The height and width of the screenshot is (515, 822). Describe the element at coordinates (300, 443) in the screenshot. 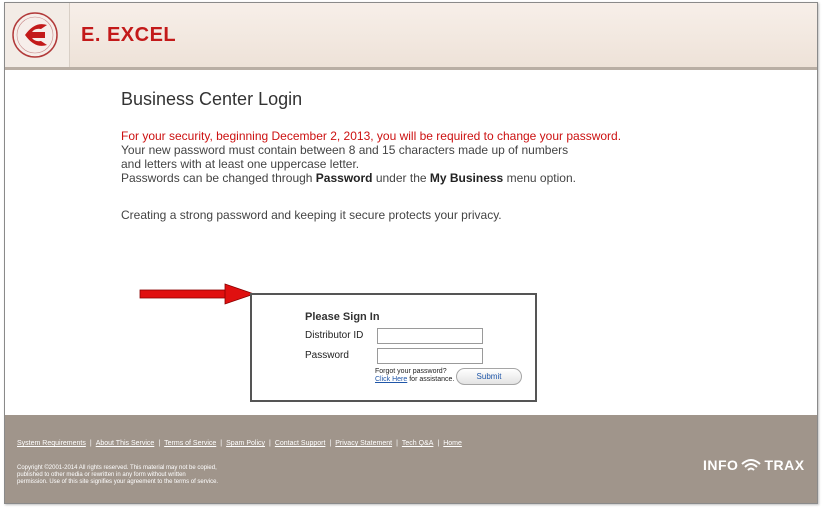

I see `footer-link-contact-support: Contact Support` at that location.